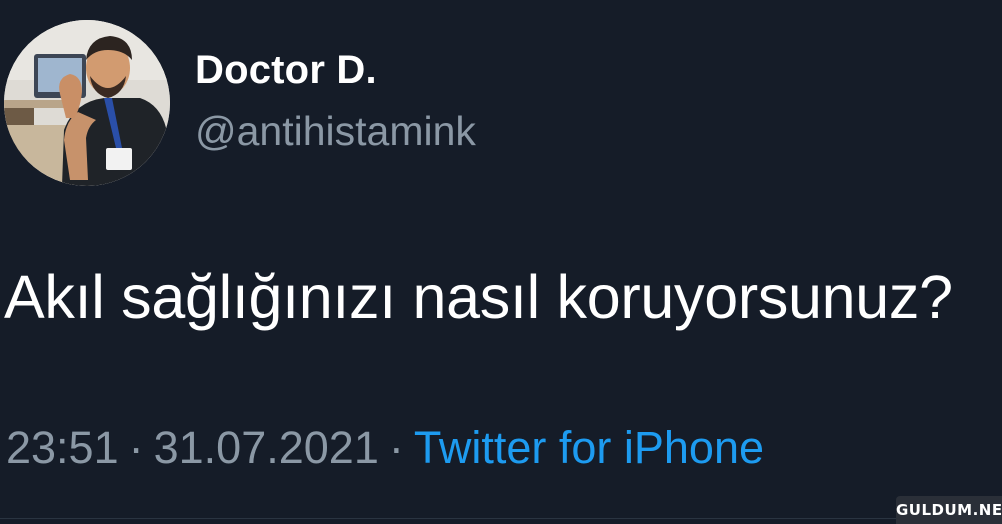 The height and width of the screenshot is (524, 1002). What do you see at coordinates (62, 447) in the screenshot?
I see `tweet-time: 23:51` at bounding box center [62, 447].